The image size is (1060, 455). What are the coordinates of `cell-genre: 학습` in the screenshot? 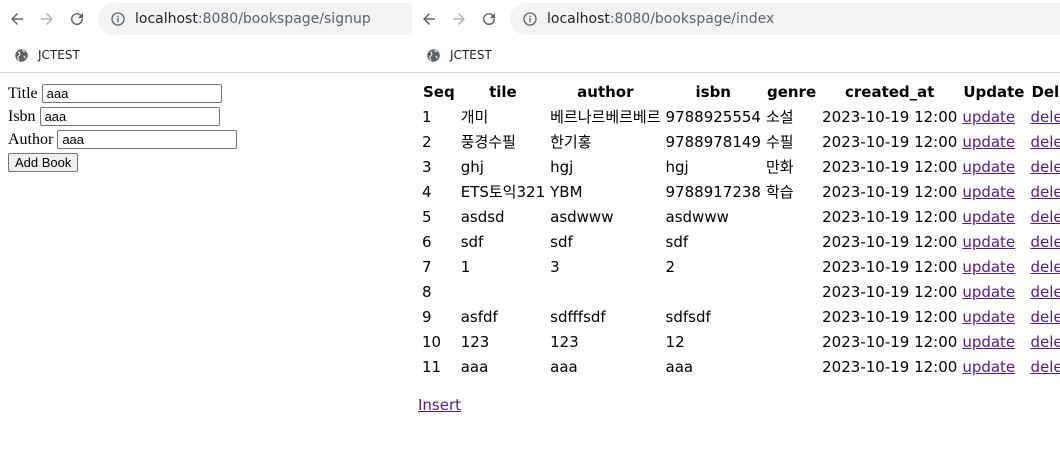 It's located at (779, 192).